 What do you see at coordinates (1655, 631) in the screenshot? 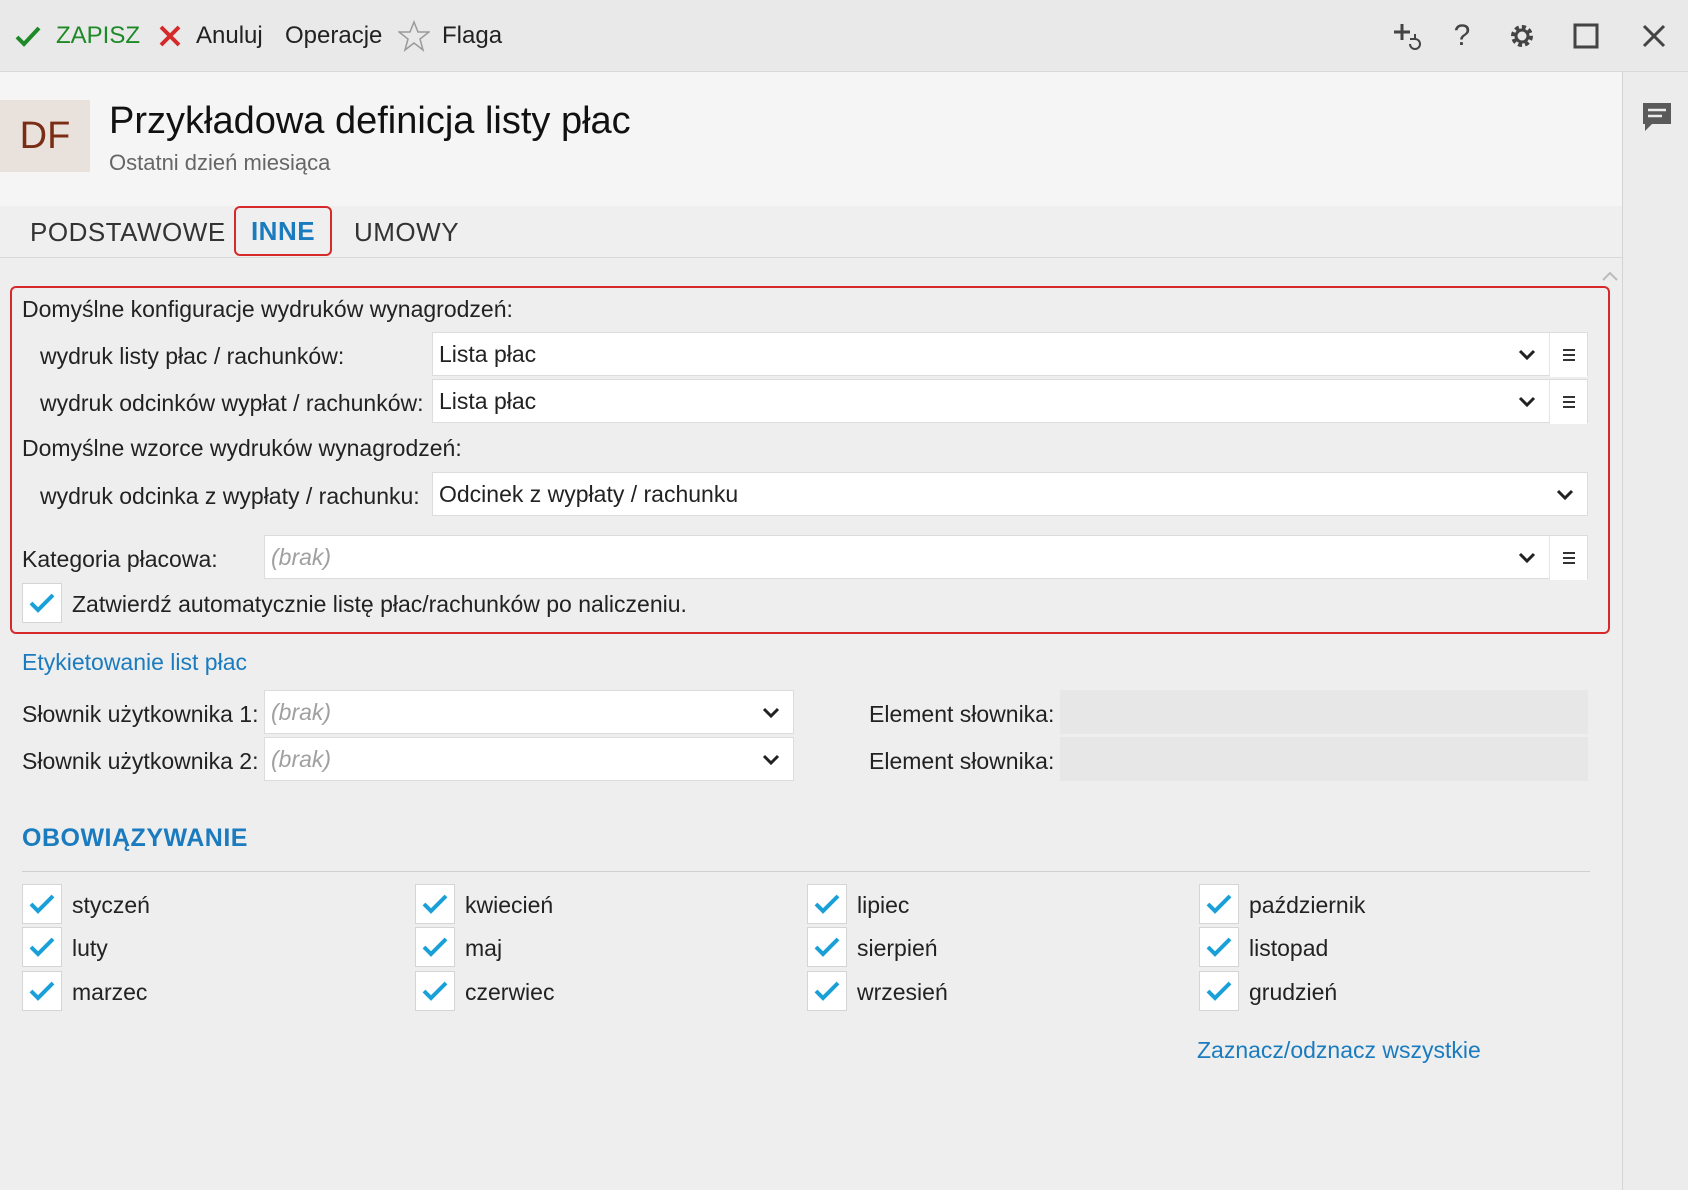
I see `side-rail` at bounding box center [1655, 631].